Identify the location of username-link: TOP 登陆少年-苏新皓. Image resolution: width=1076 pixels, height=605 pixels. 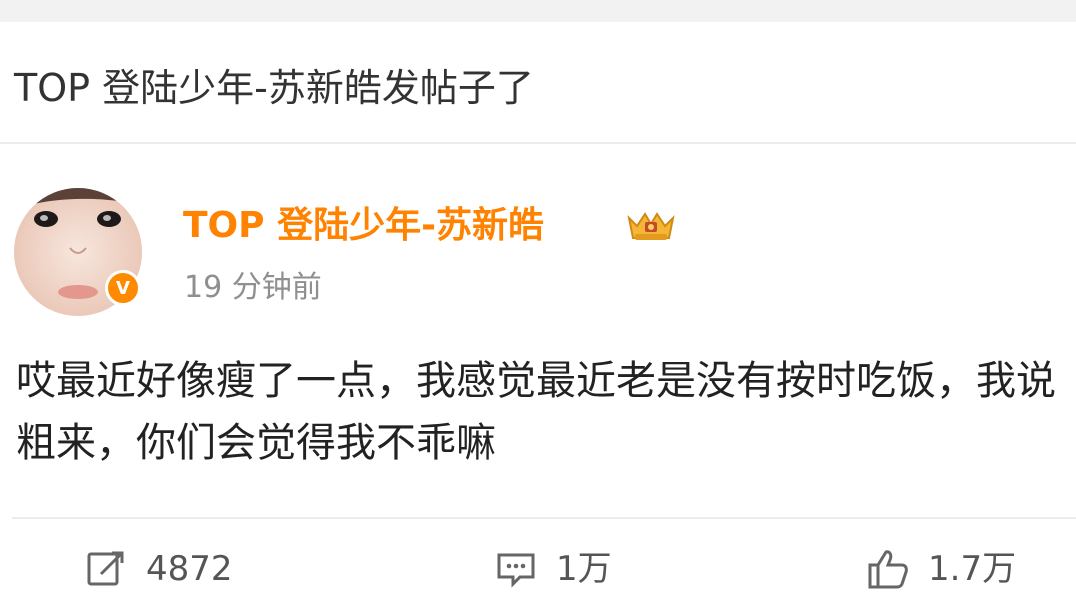
(363, 226).